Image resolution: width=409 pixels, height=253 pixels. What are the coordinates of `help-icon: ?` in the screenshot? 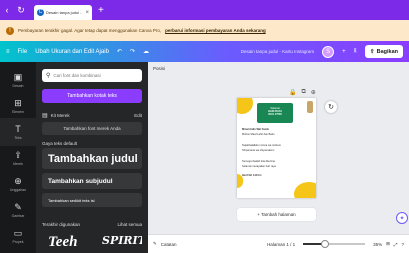 It's located at (402, 244).